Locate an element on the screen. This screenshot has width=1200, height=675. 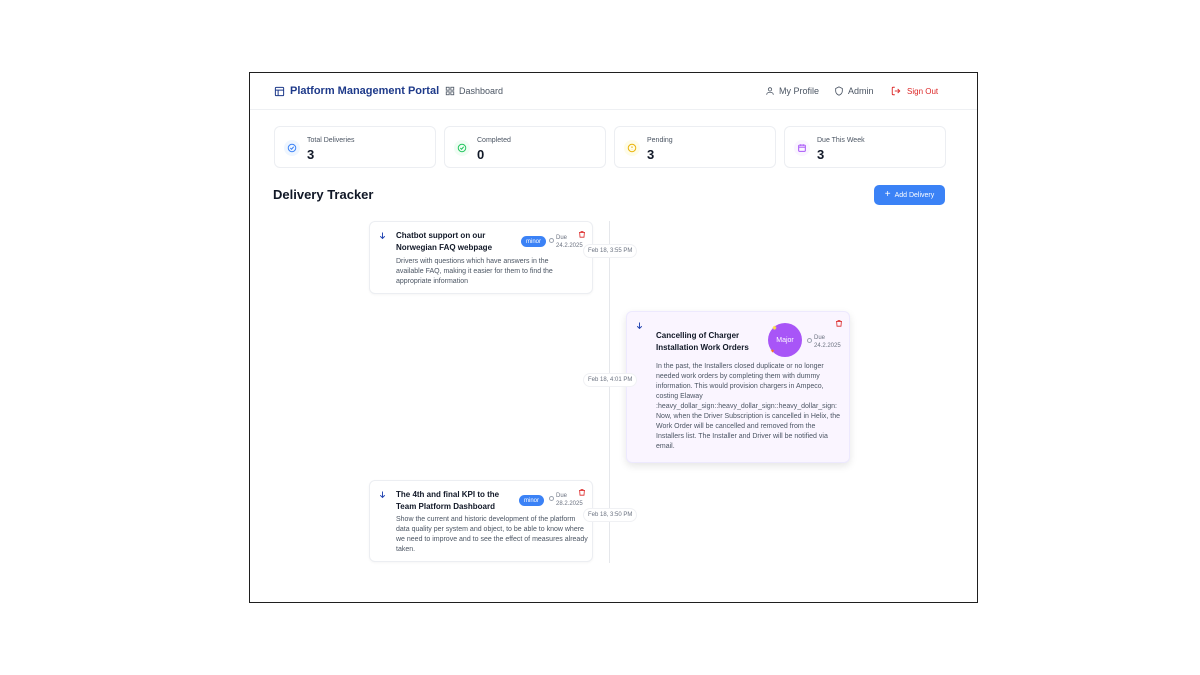
nav-profile-label: My Profile is located at coordinates (799, 91).